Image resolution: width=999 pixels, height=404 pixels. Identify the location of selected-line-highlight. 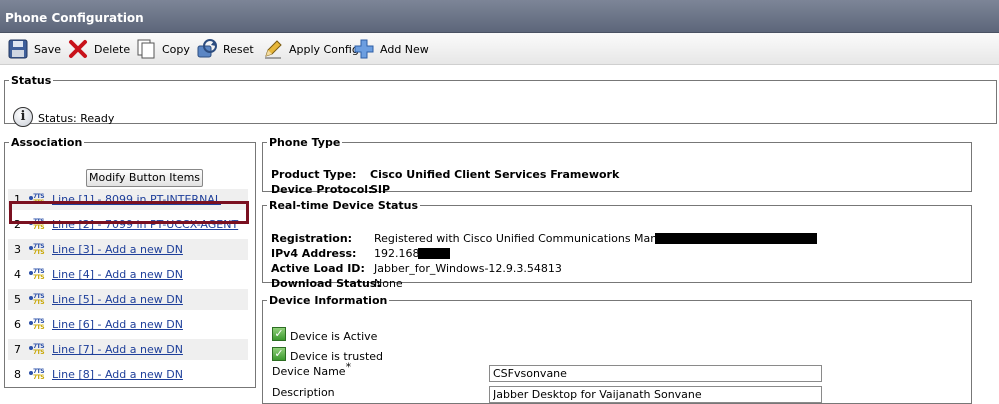
(129, 212).